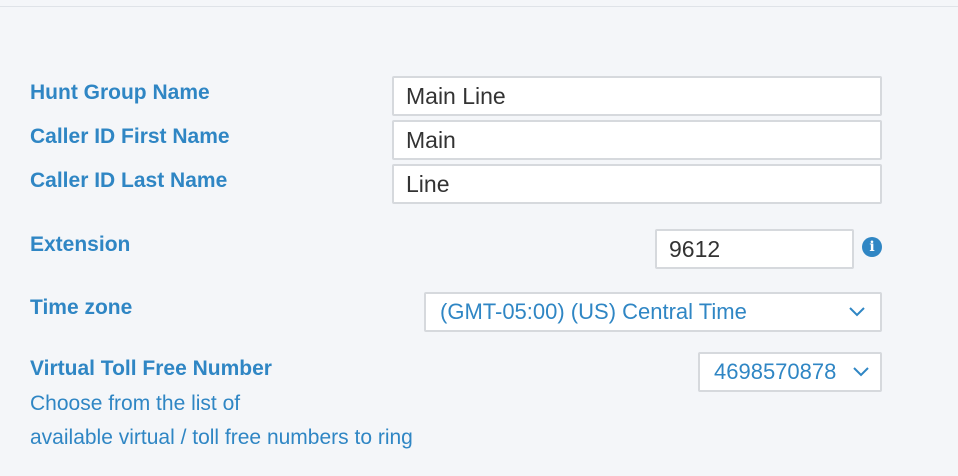 The image size is (958, 476). What do you see at coordinates (872, 247) in the screenshot?
I see `info-circle-icon: i` at bounding box center [872, 247].